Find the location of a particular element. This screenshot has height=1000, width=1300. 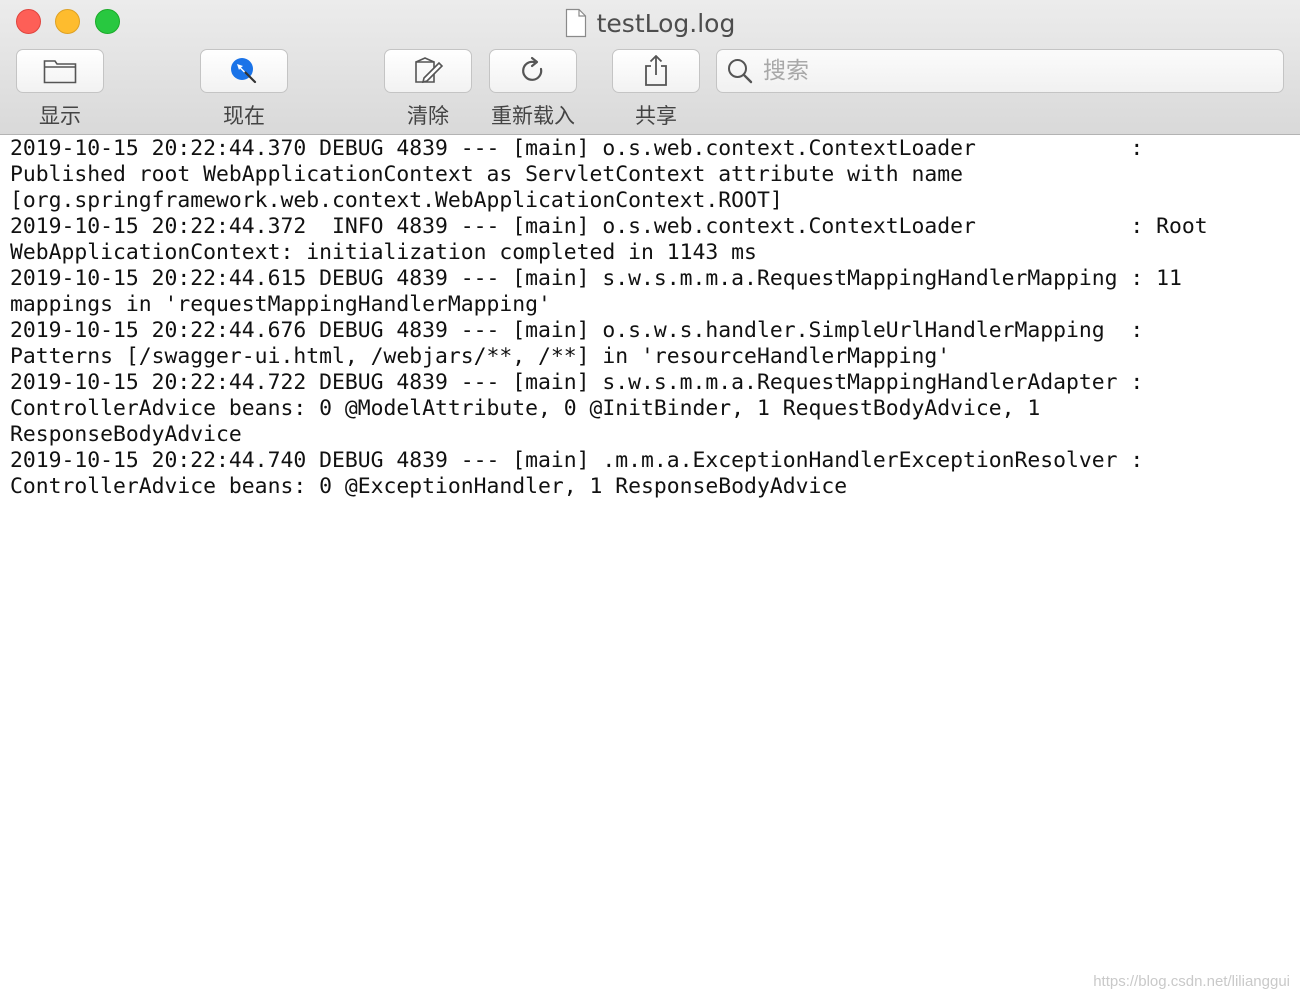

reload-icon is located at coordinates (532, 68).